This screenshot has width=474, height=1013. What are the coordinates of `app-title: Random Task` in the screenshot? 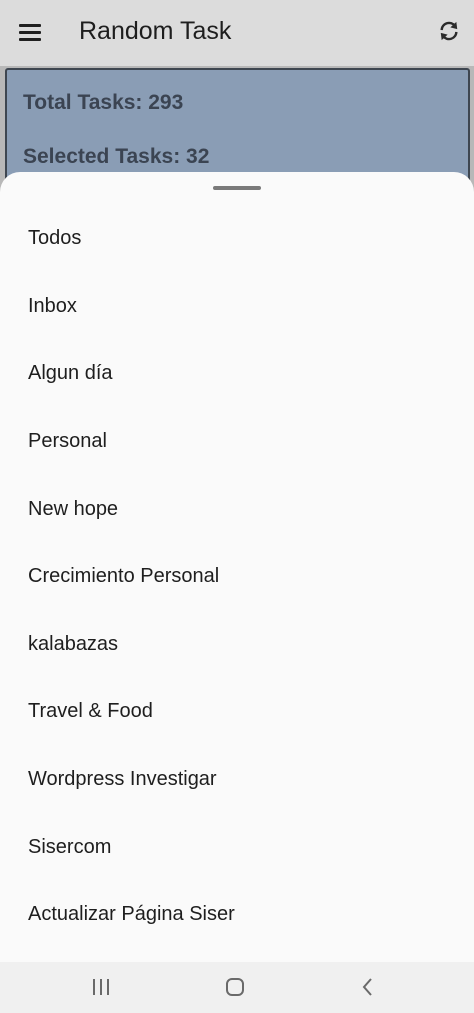 It's located at (155, 31).